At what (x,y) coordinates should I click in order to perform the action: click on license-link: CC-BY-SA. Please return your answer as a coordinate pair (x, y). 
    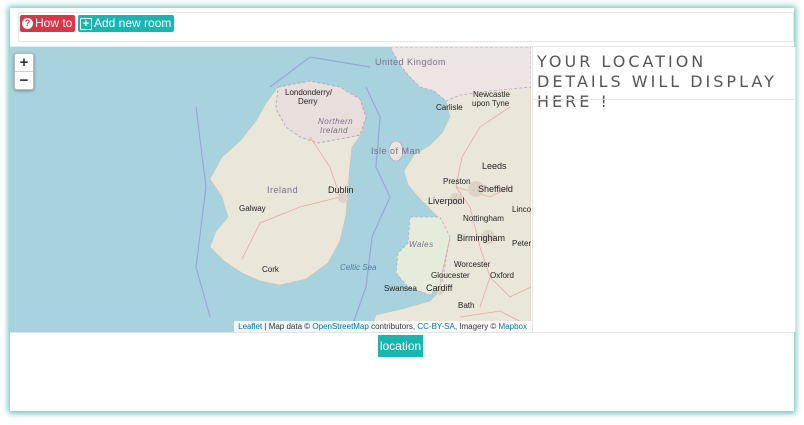
    Looking at the image, I should click on (436, 326).